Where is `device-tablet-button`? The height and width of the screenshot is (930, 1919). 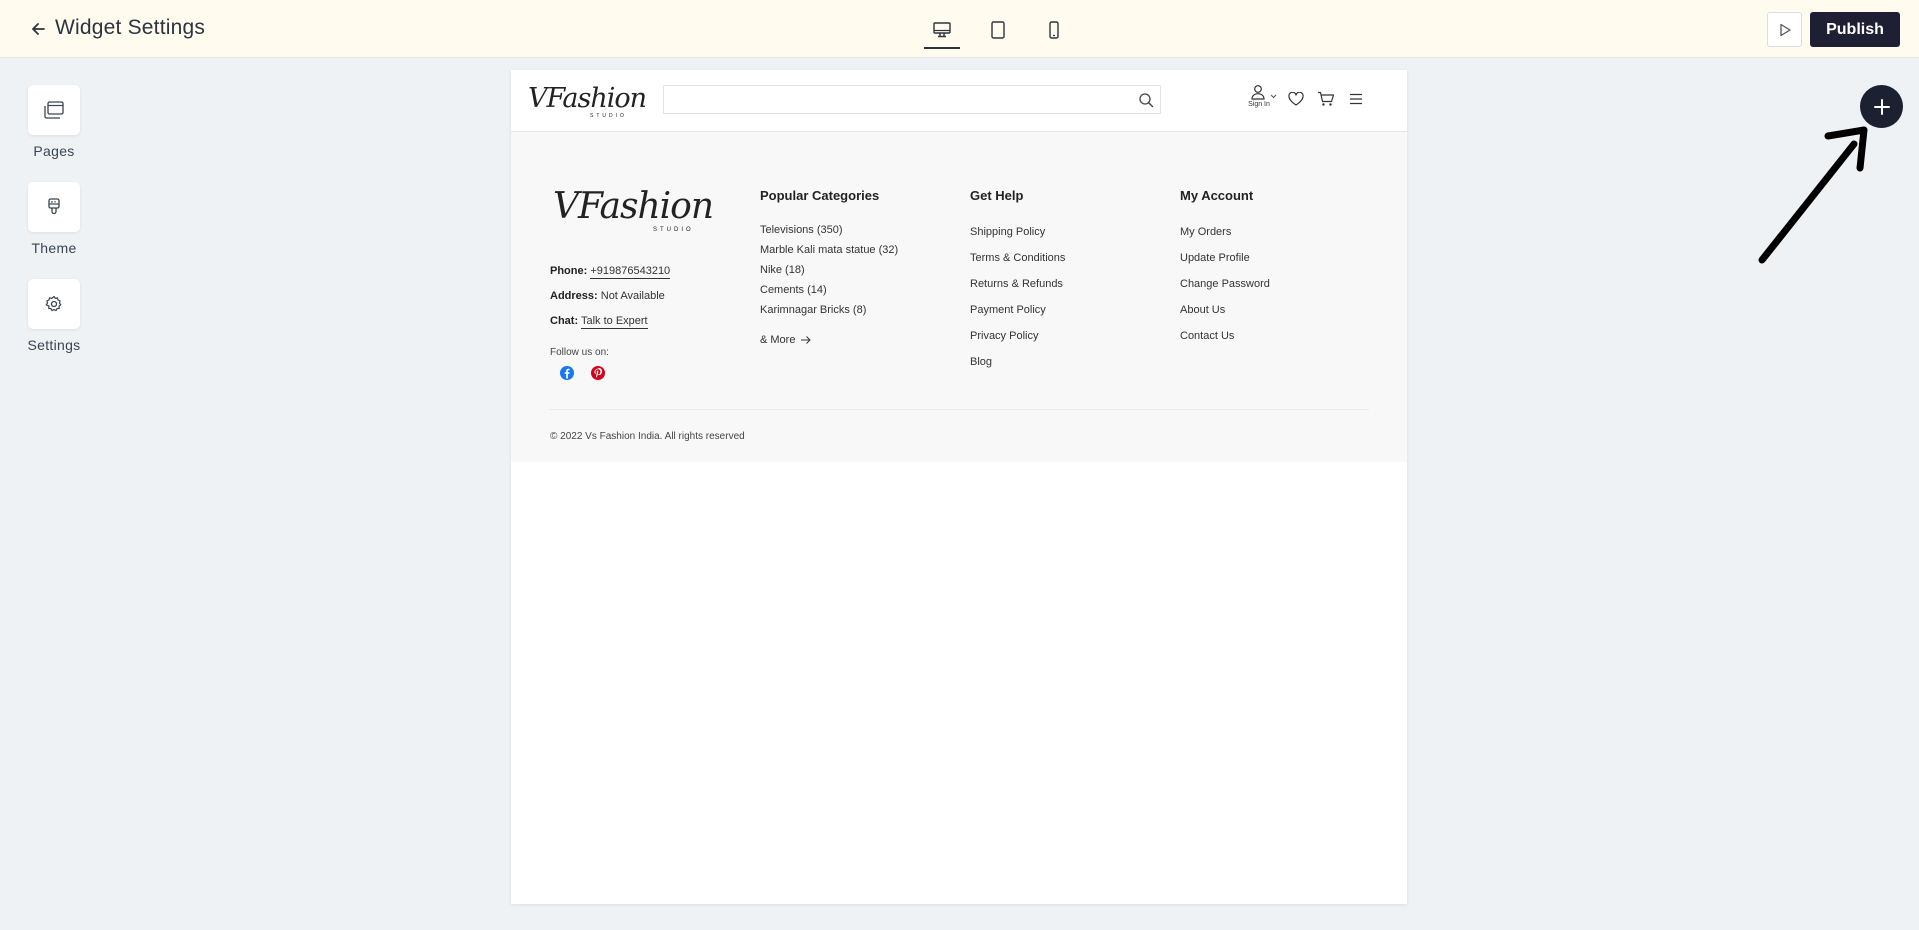 device-tablet-button is located at coordinates (998, 30).